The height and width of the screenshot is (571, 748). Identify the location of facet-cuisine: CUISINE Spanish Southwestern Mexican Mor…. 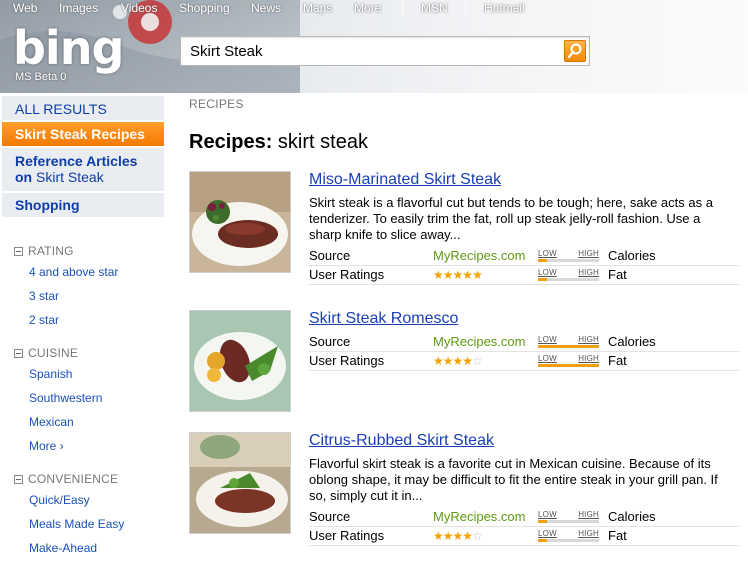
(89, 402).